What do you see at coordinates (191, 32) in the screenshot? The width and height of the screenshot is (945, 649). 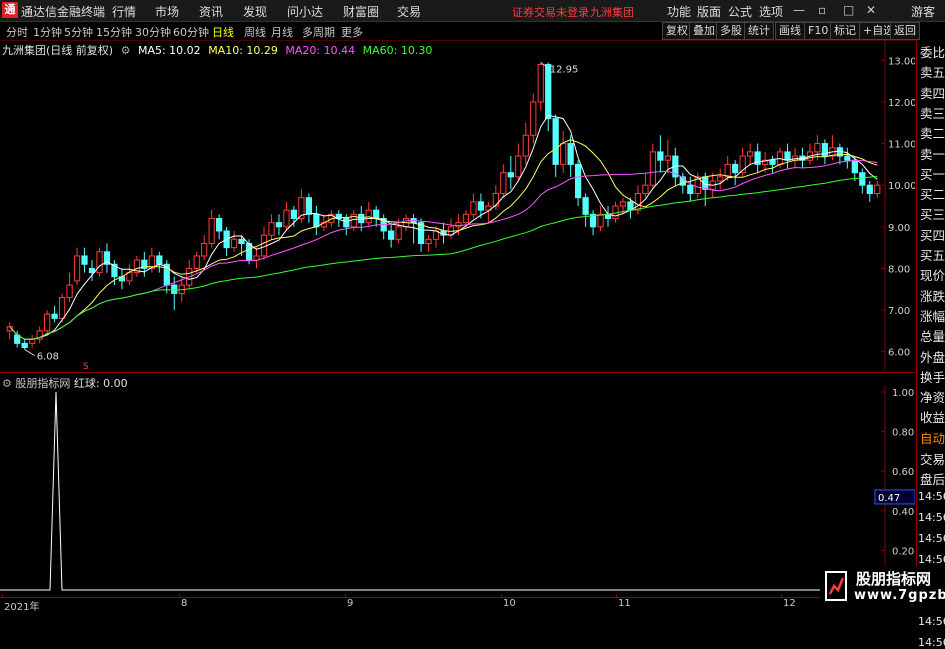 I see `period-tab: 60分钟` at bounding box center [191, 32].